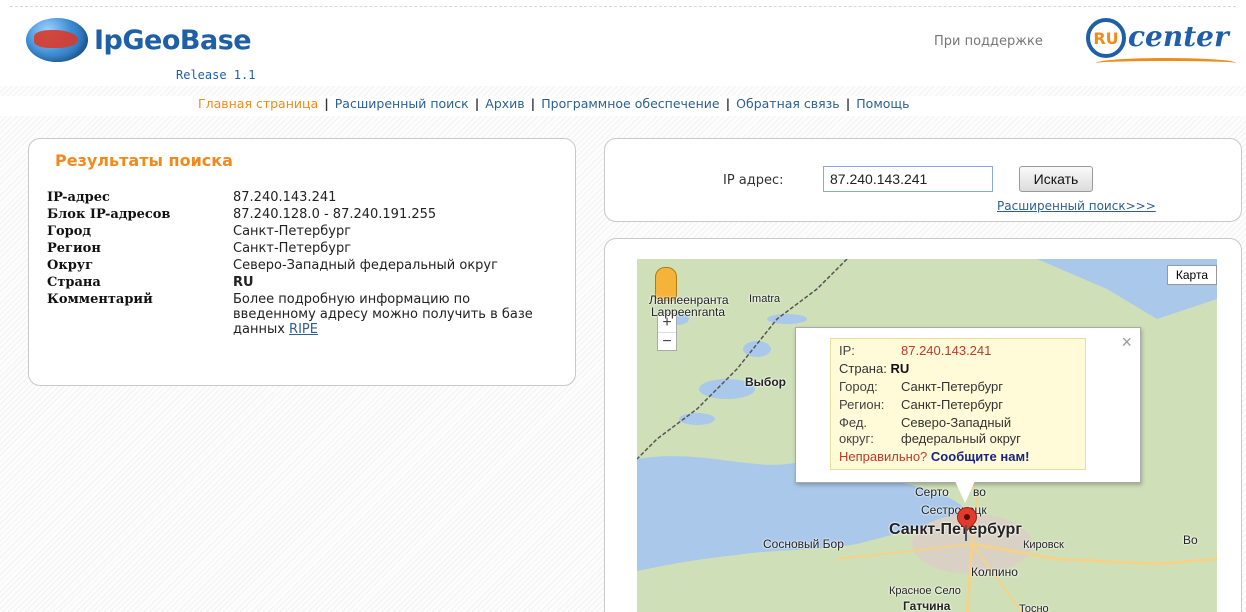 The image size is (1246, 612). What do you see at coordinates (765, 382) in the screenshot?
I see `map-label-vyborg: Выбор` at bounding box center [765, 382].